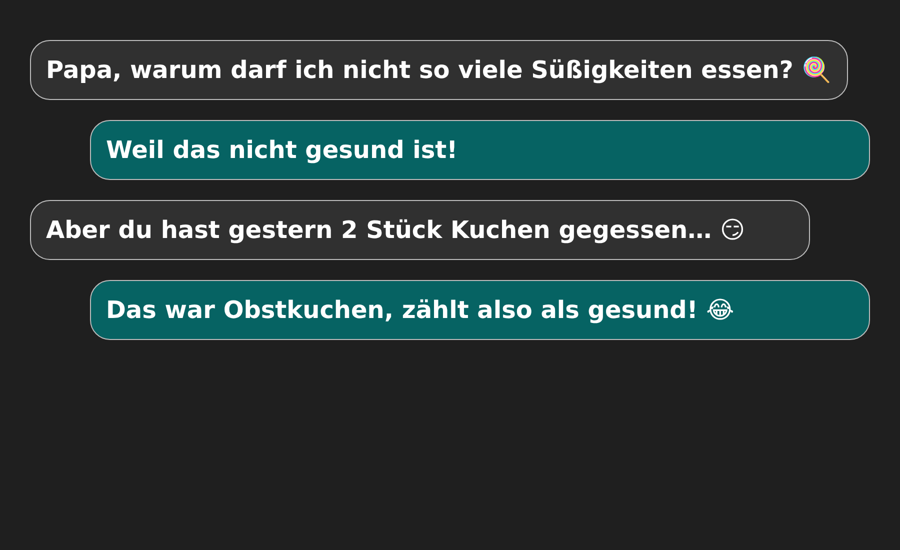  What do you see at coordinates (480, 310) in the screenshot?
I see `message-bubble: Das war Obstkuchen, zählt also als gesund! 😂` at bounding box center [480, 310].